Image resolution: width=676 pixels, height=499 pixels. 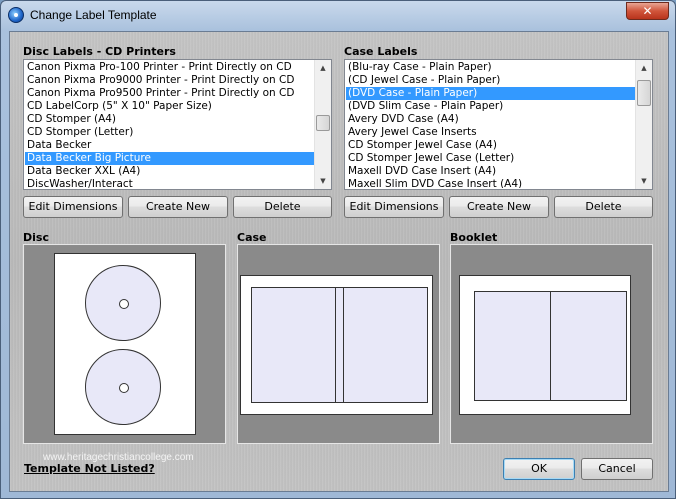 What do you see at coordinates (603, 207) in the screenshot?
I see `case-delete-button: Delete` at bounding box center [603, 207].